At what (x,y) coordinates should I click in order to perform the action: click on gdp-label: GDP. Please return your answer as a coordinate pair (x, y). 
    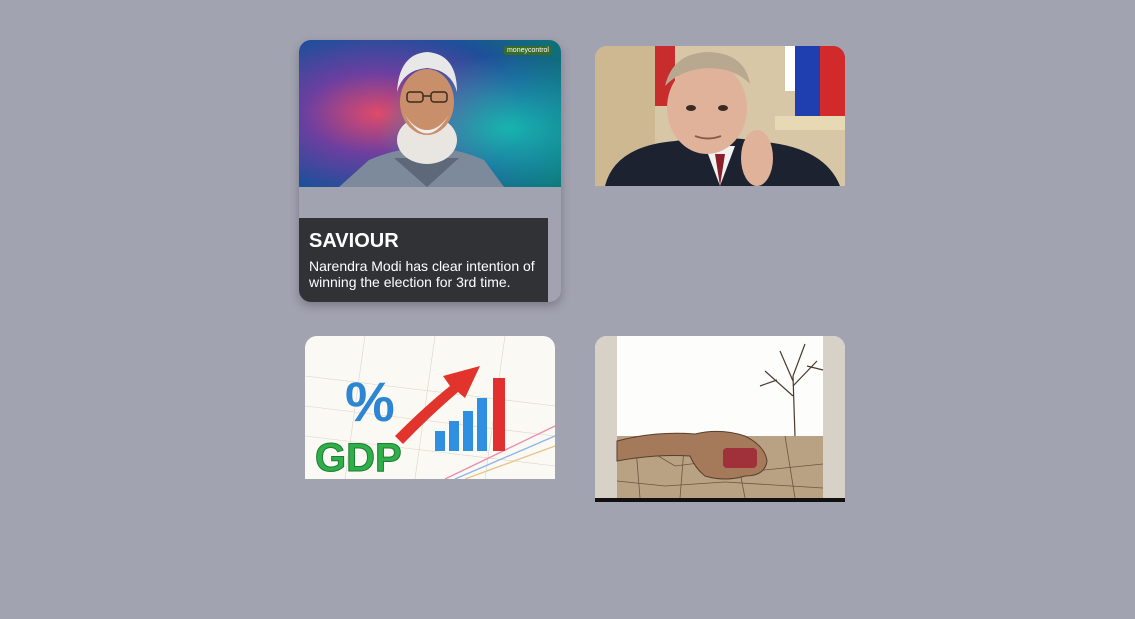
    Looking at the image, I should click on (358, 457).